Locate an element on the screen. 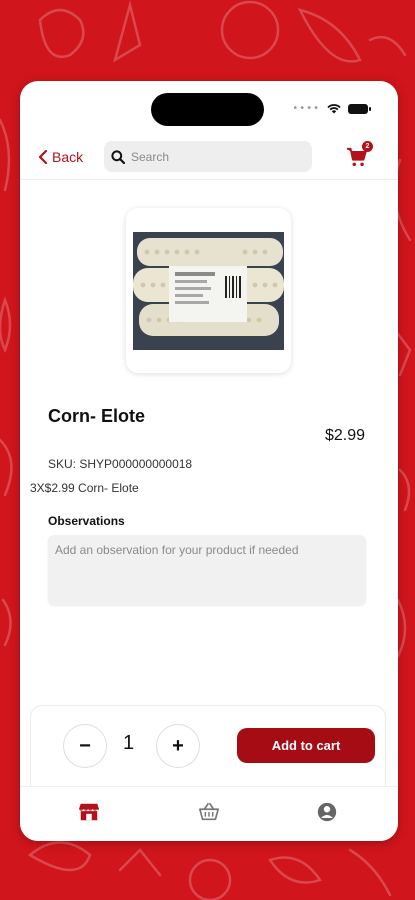  chevron-left-icon is located at coordinates (43, 157).